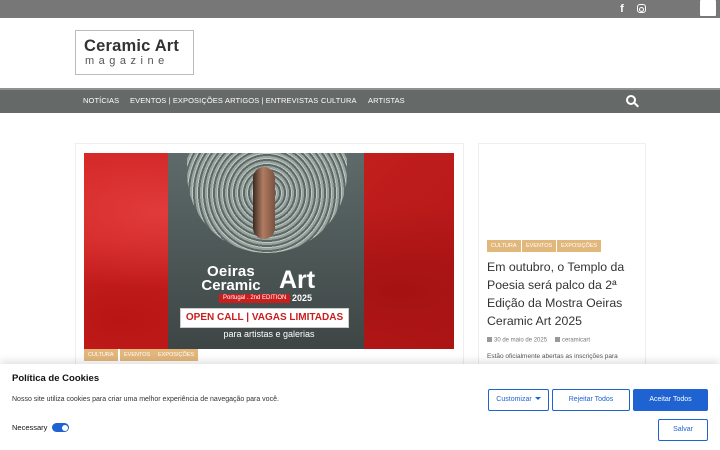 Image resolution: width=720 pixels, height=450 pixels. I want to click on corner-widget, so click(708, 8).